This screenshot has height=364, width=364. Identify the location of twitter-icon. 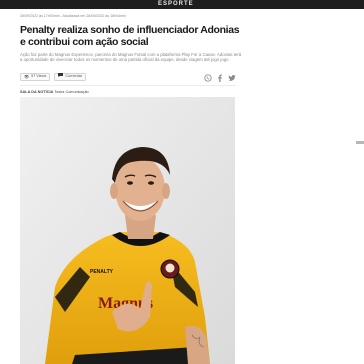
(231, 77).